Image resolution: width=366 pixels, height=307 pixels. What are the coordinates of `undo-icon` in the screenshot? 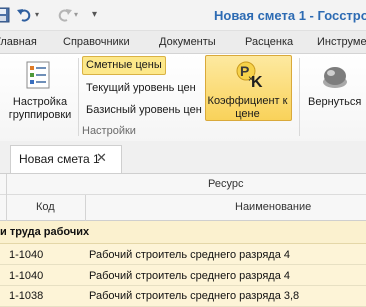 It's located at (25, 15).